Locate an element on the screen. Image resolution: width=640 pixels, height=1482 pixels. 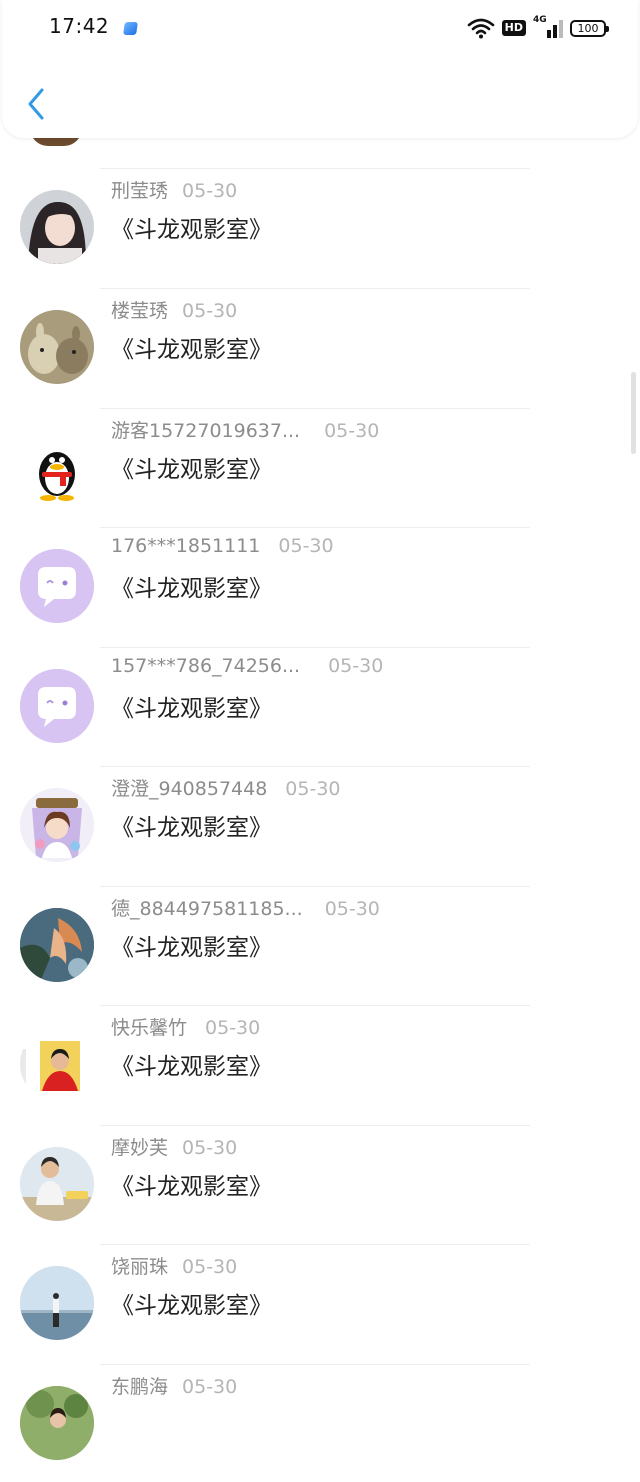
list-item: 楼莹琇 05-30 《斗龙观影室》 is located at coordinates (320, 347).